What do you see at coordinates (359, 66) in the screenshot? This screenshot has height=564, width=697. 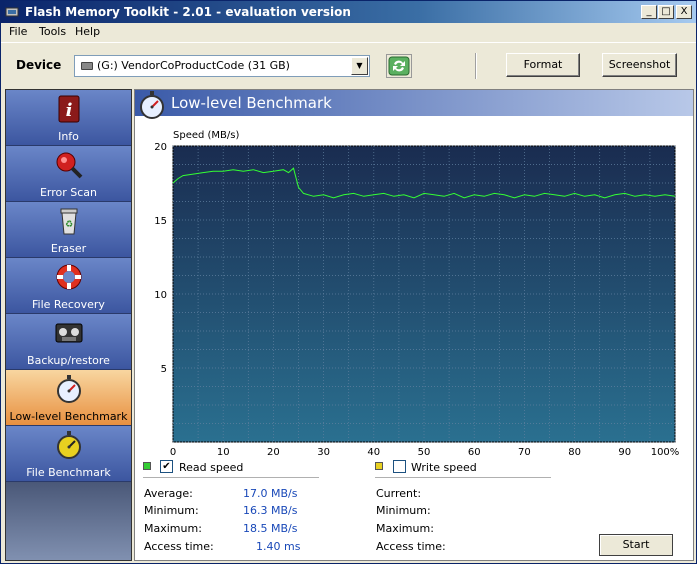 I see `chevron-down-icon: ▼` at bounding box center [359, 66].